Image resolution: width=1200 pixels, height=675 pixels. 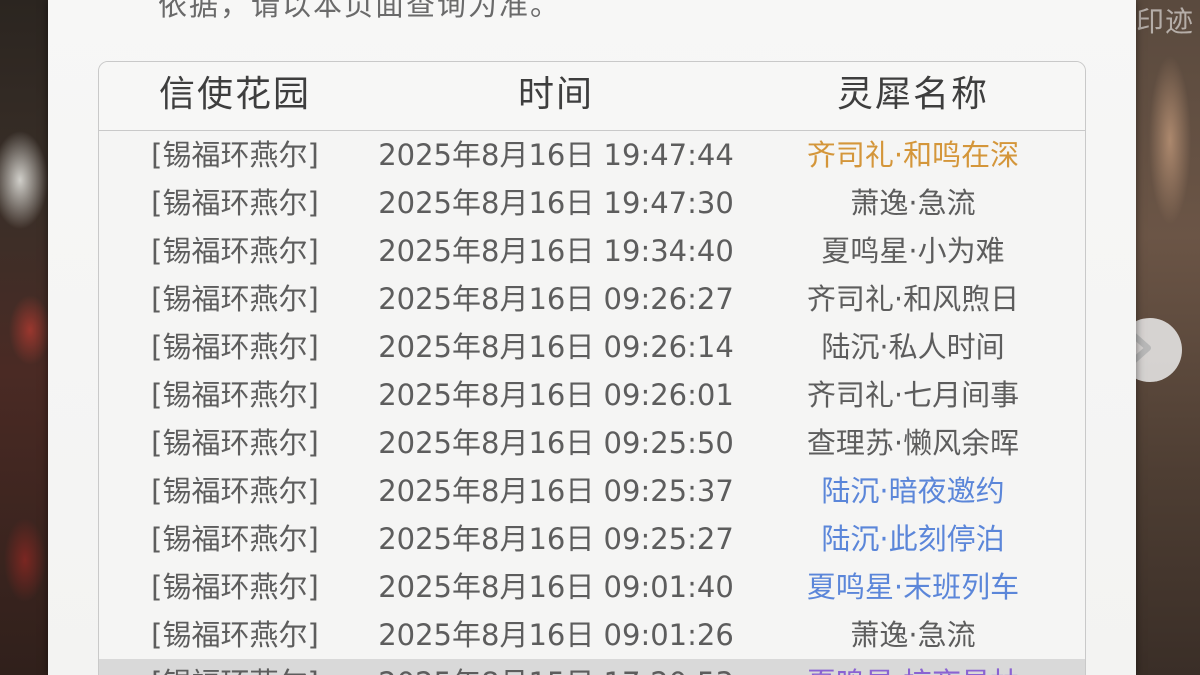 What do you see at coordinates (556, 443) in the screenshot?
I see `cell-time: 2025年8月16日 09:25:50` at bounding box center [556, 443].